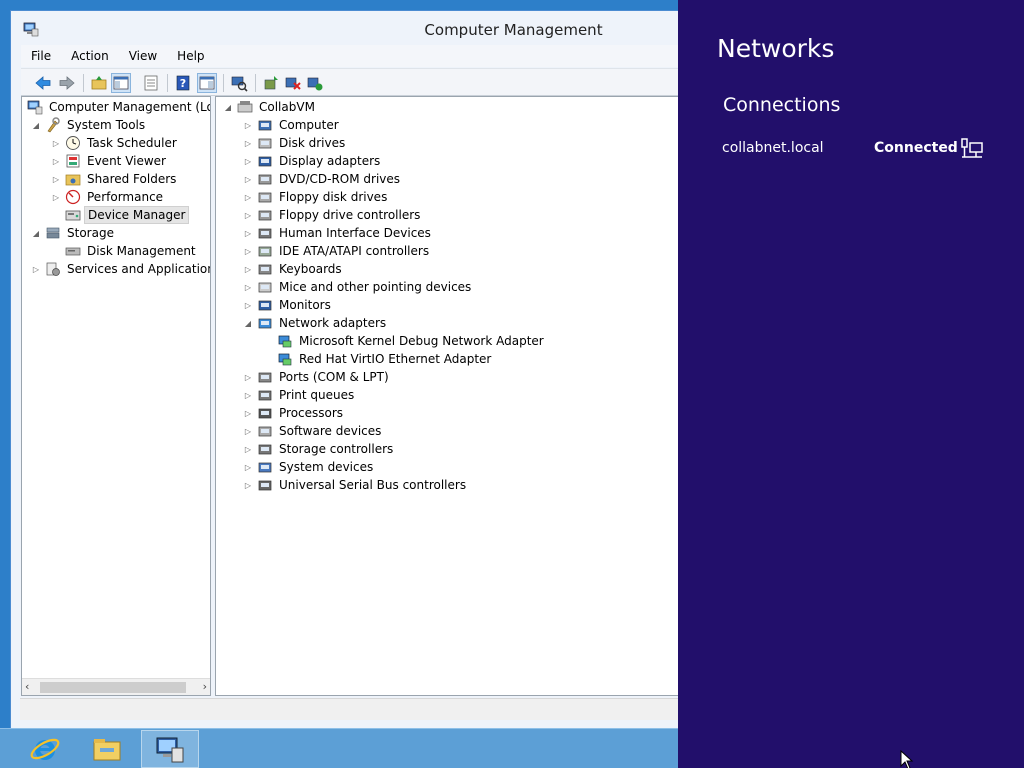  I want to click on device-category-ports-com-lpt: ▷ Ports (COM & LPT), so click(317, 377).